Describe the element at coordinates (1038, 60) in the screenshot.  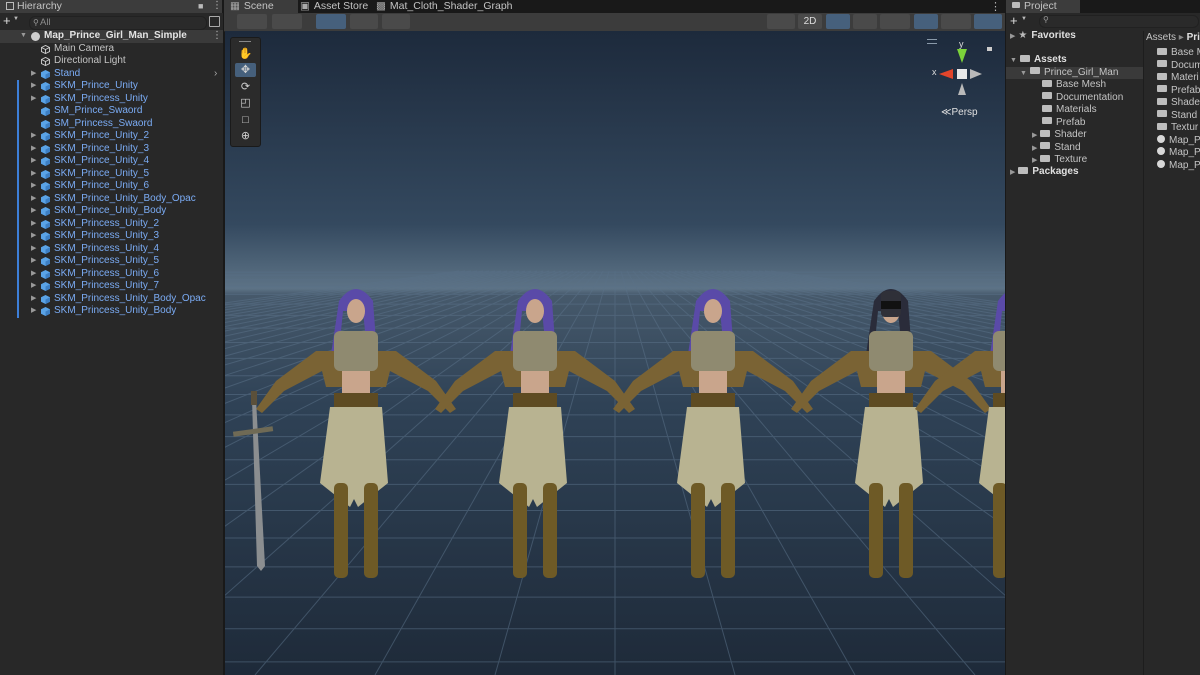
I see `assets-row: ▼ Assets` at that location.